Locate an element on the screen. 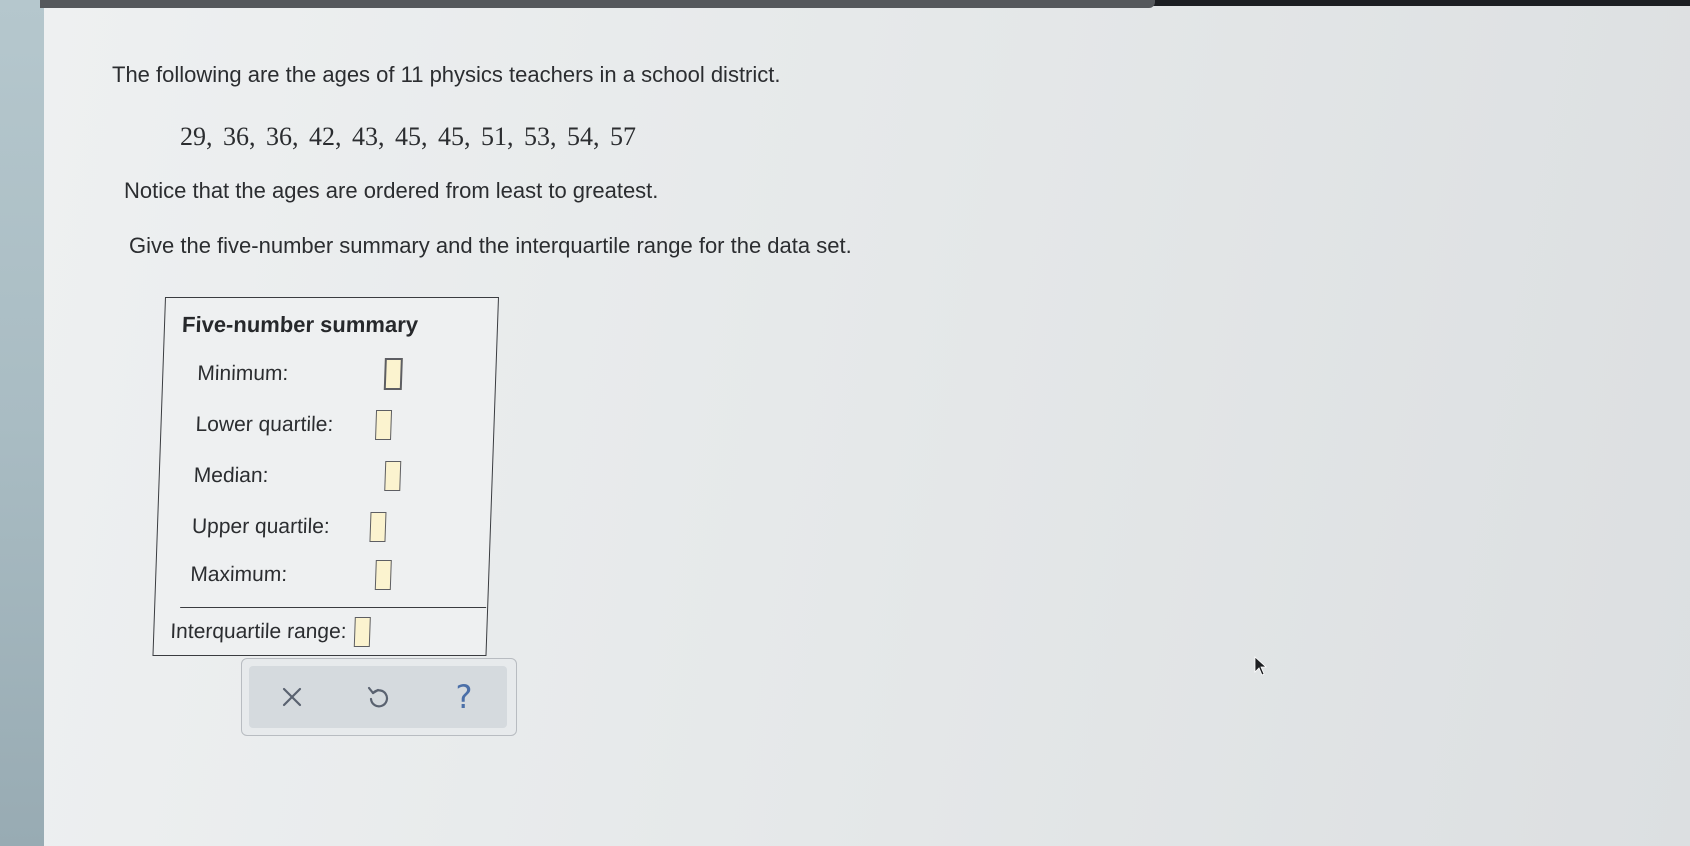  lower-quartile-input is located at coordinates (383, 425).